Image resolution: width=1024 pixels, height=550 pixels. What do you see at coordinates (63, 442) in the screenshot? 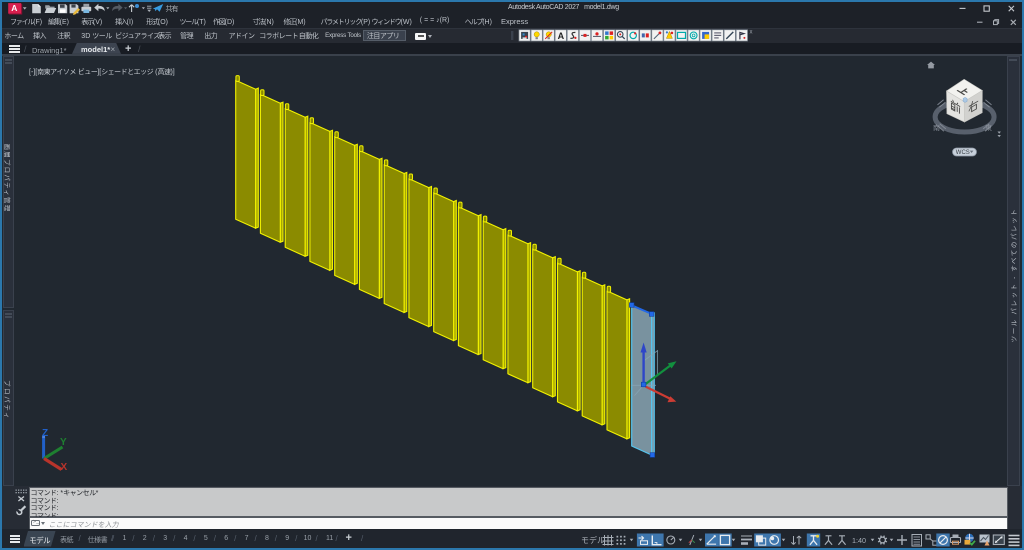
I see `svg-text: Y` at bounding box center [63, 442].